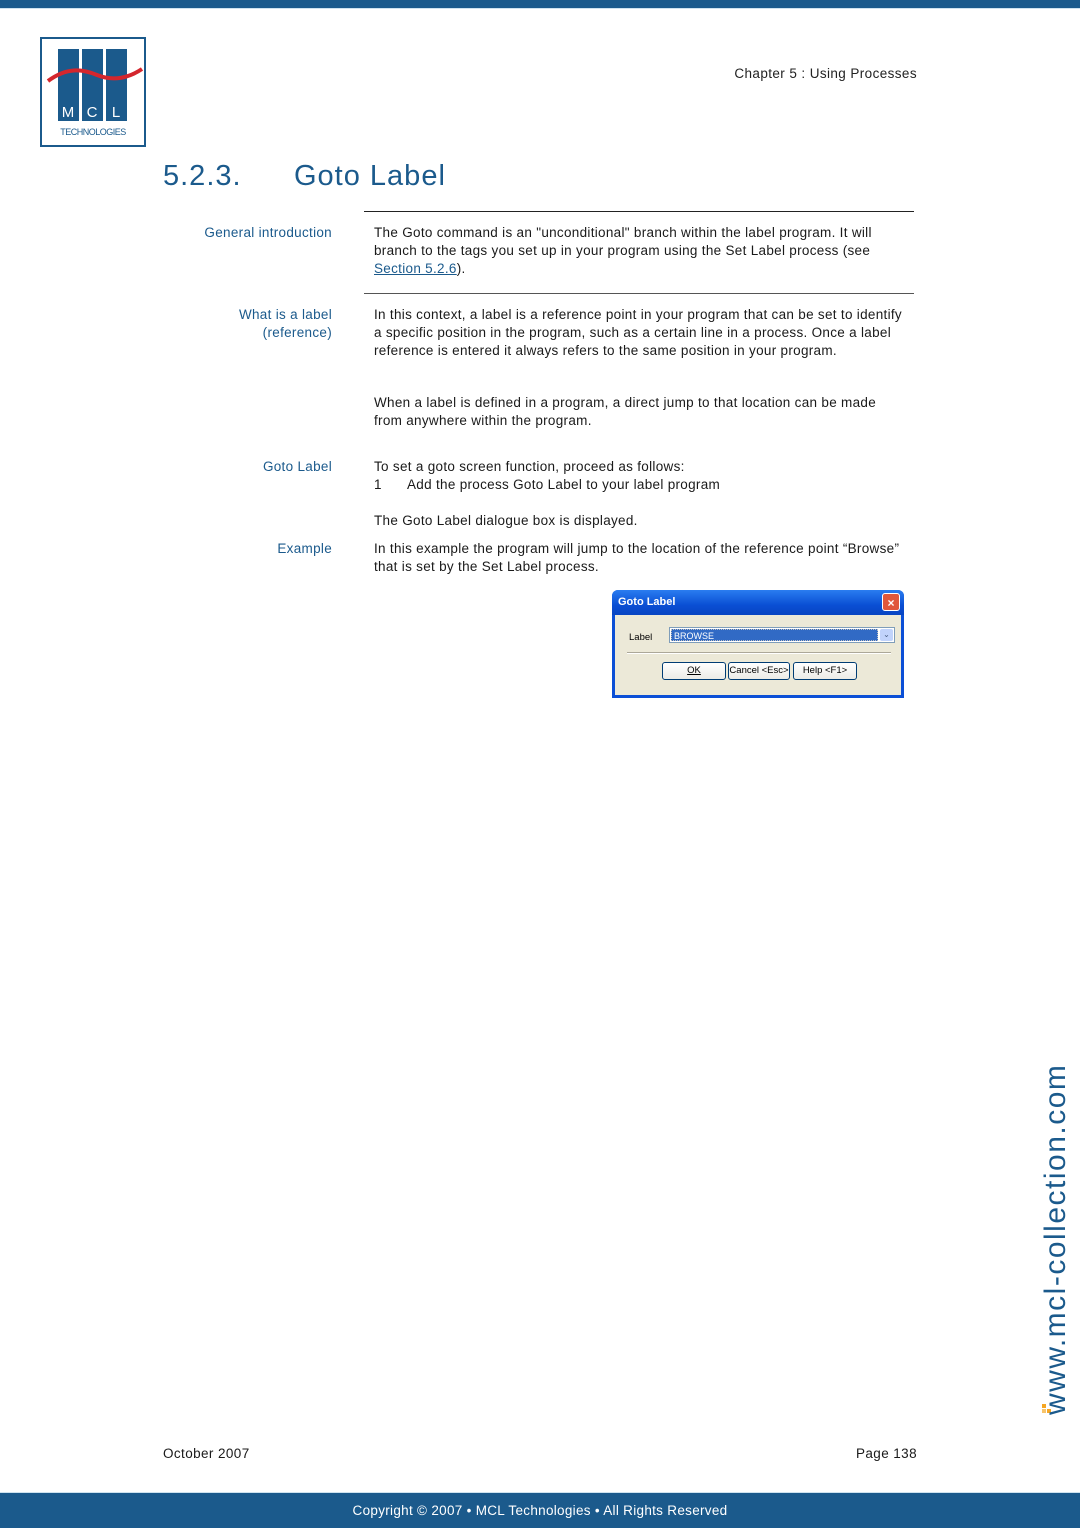 The width and height of the screenshot is (1080, 1528). What do you see at coordinates (378, 484) in the screenshot?
I see `step-number: 1` at bounding box center [378, 484].